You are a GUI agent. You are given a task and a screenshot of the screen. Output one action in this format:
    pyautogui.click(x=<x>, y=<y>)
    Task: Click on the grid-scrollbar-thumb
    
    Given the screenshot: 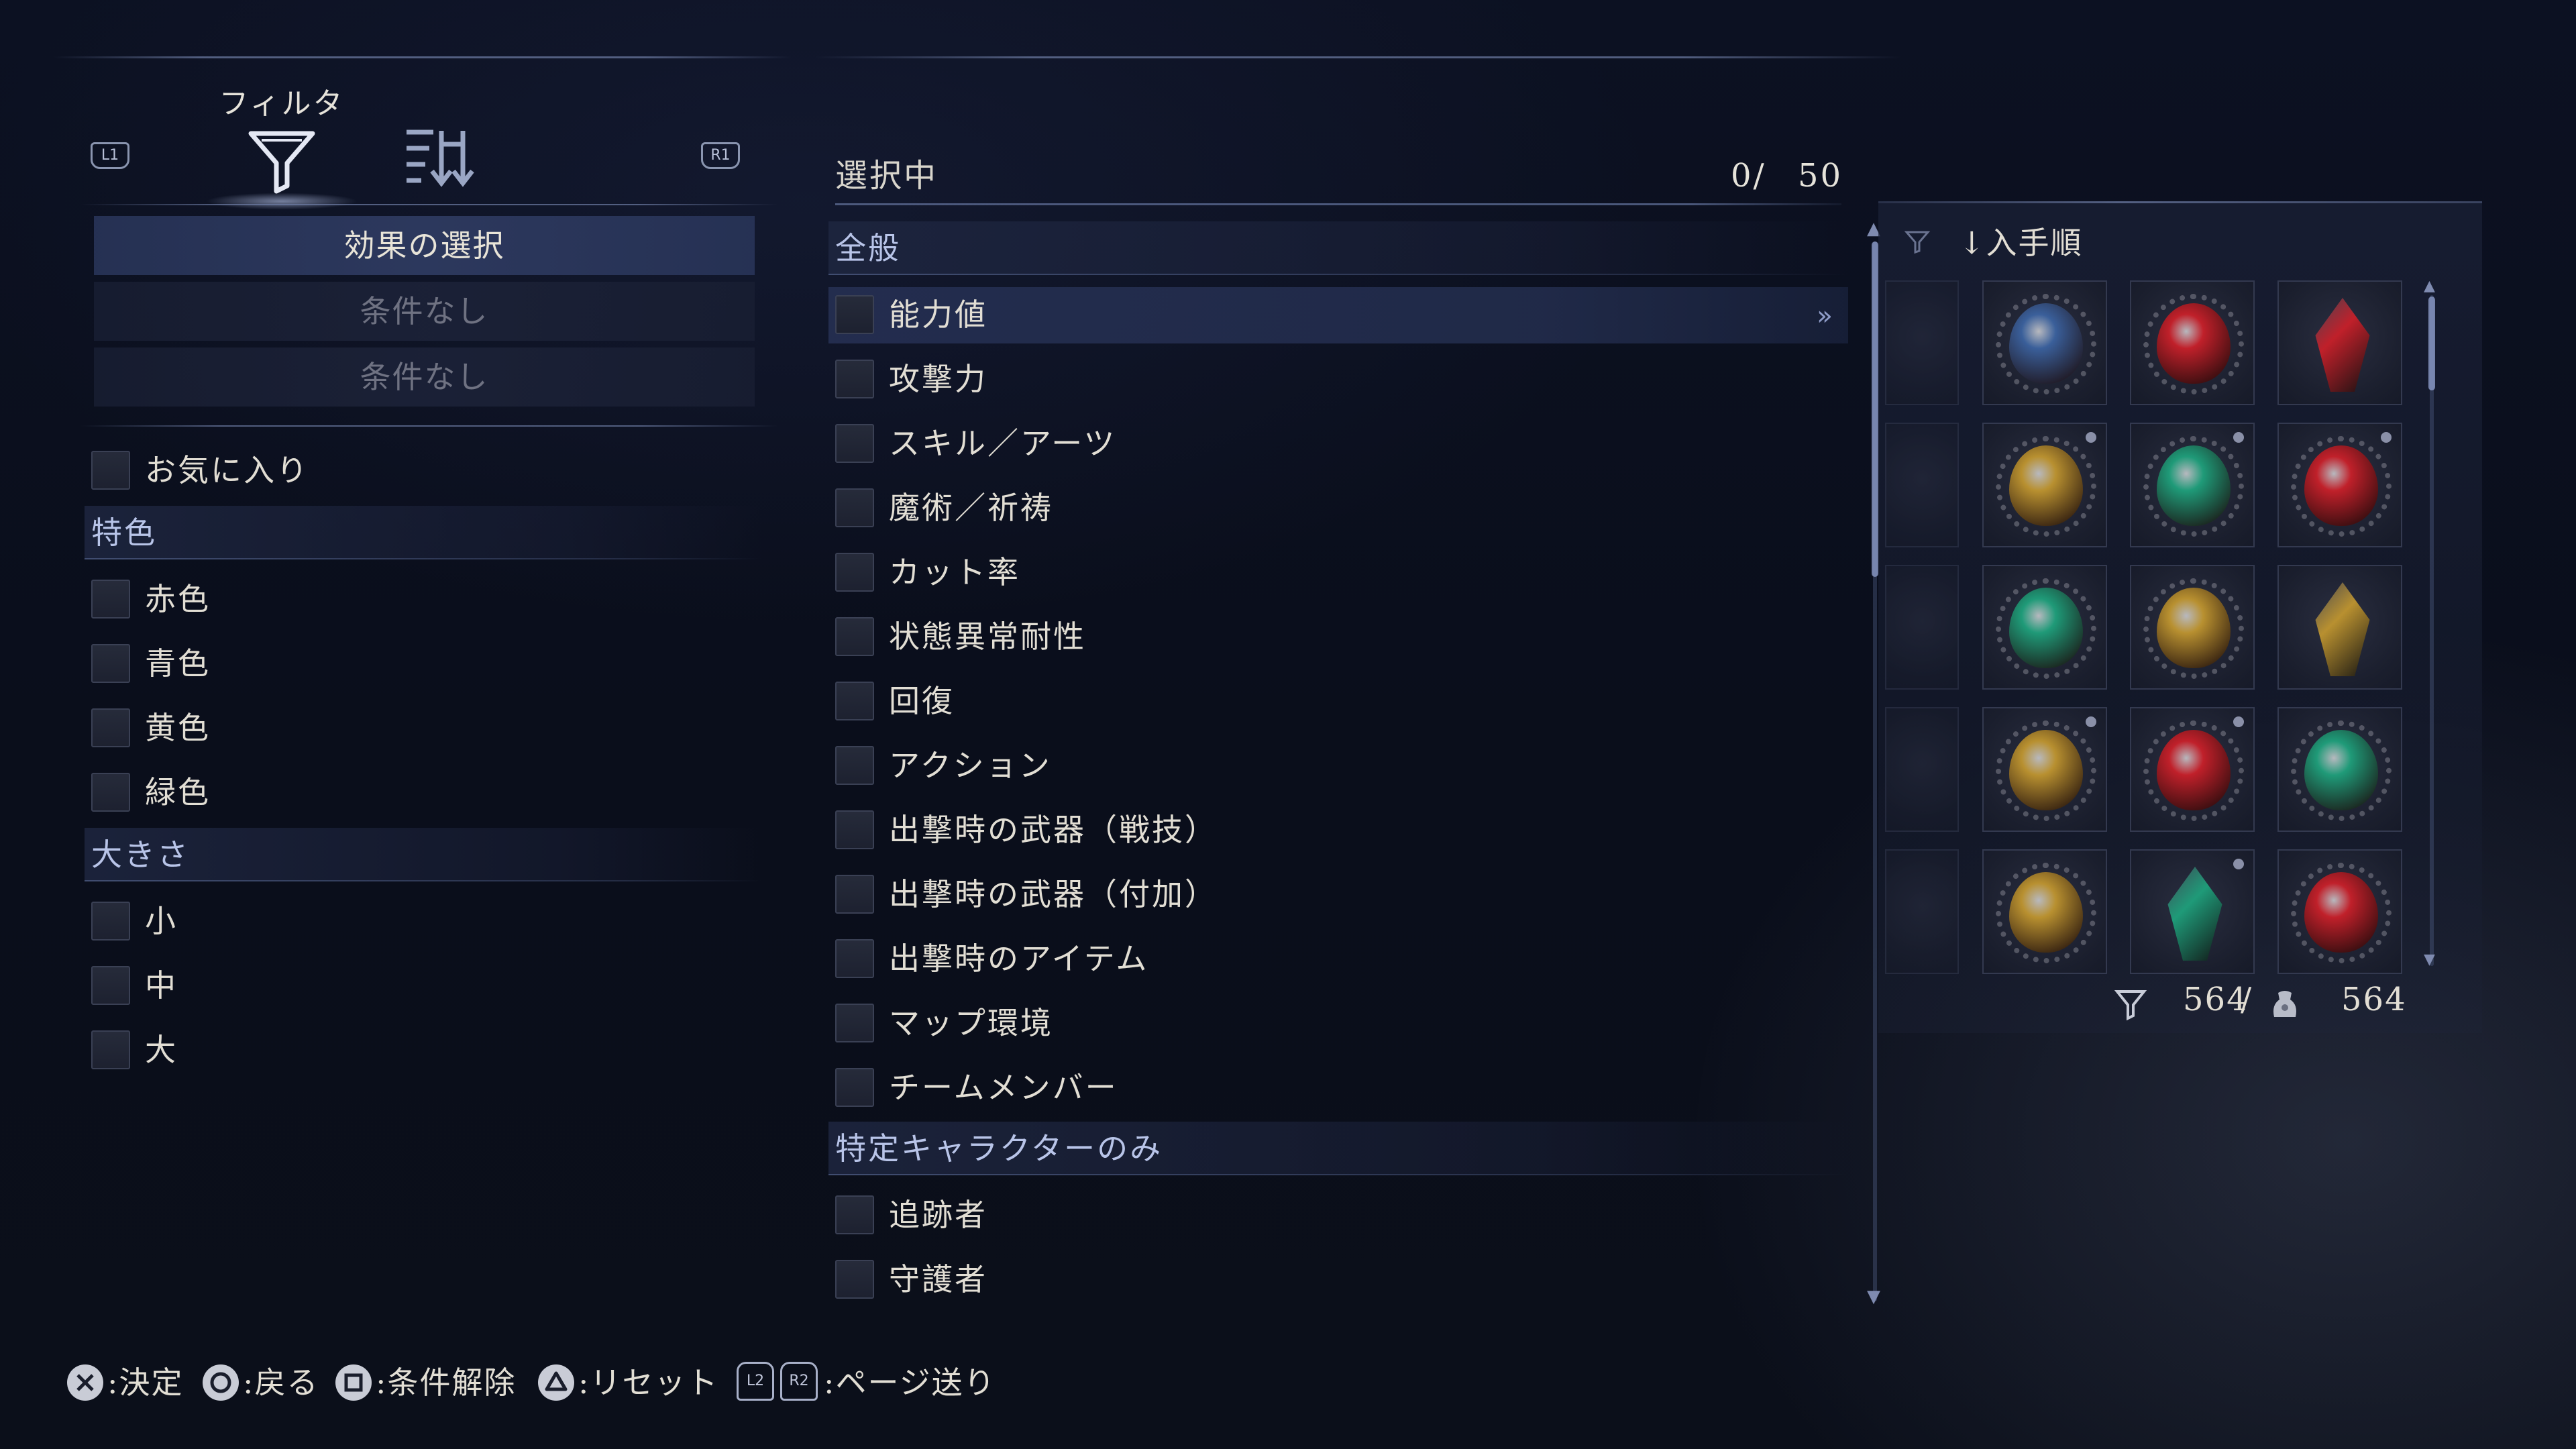 What is the action you would take?
    pyautogui.click(x=2431, y=343)
    